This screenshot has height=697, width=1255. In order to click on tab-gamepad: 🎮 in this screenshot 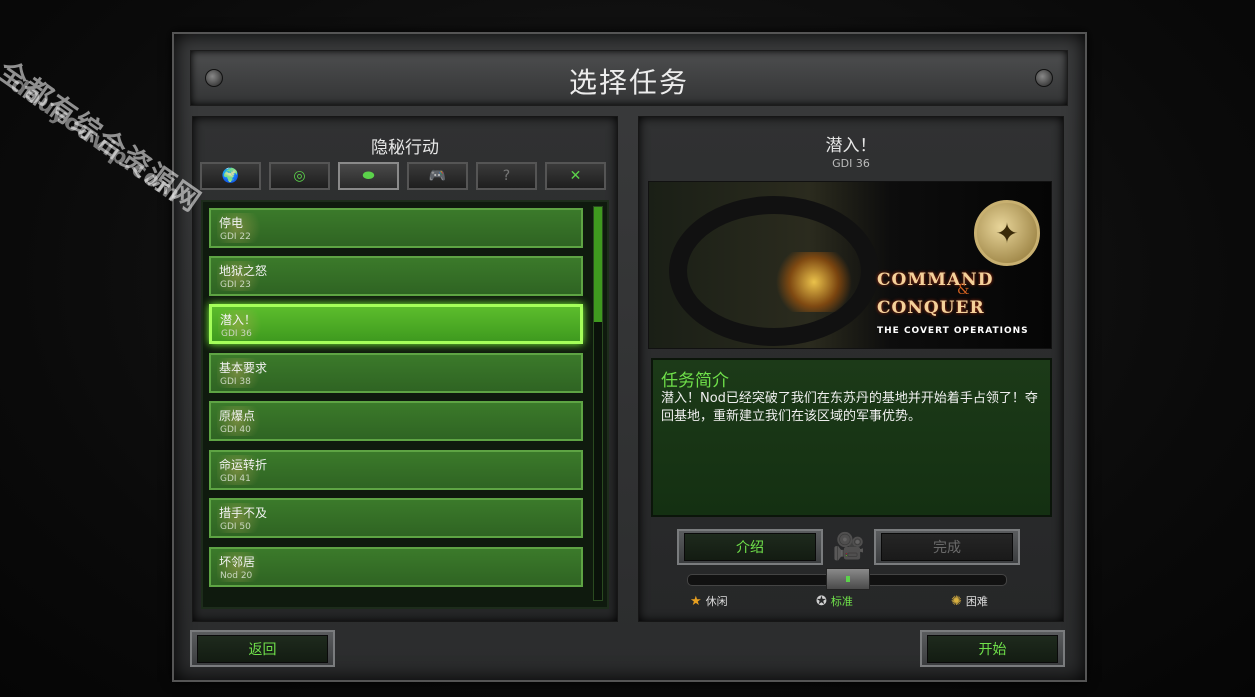, I will do `click(437, 176)`.